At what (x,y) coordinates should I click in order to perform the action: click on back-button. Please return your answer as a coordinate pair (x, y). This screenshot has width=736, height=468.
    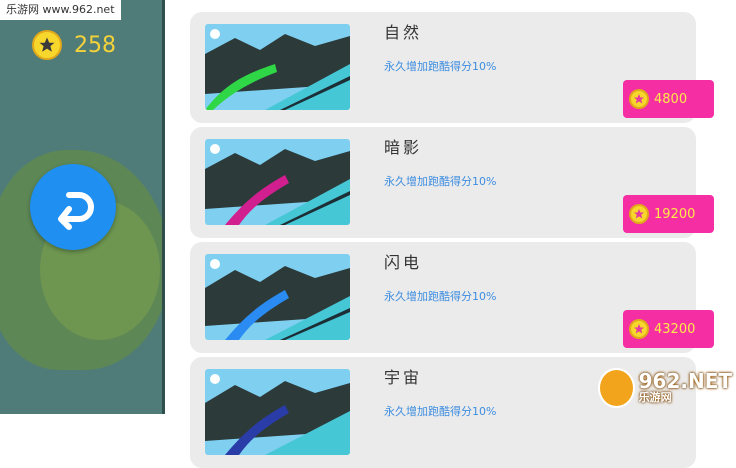
    Looking at the image, I should click on (73, 207).